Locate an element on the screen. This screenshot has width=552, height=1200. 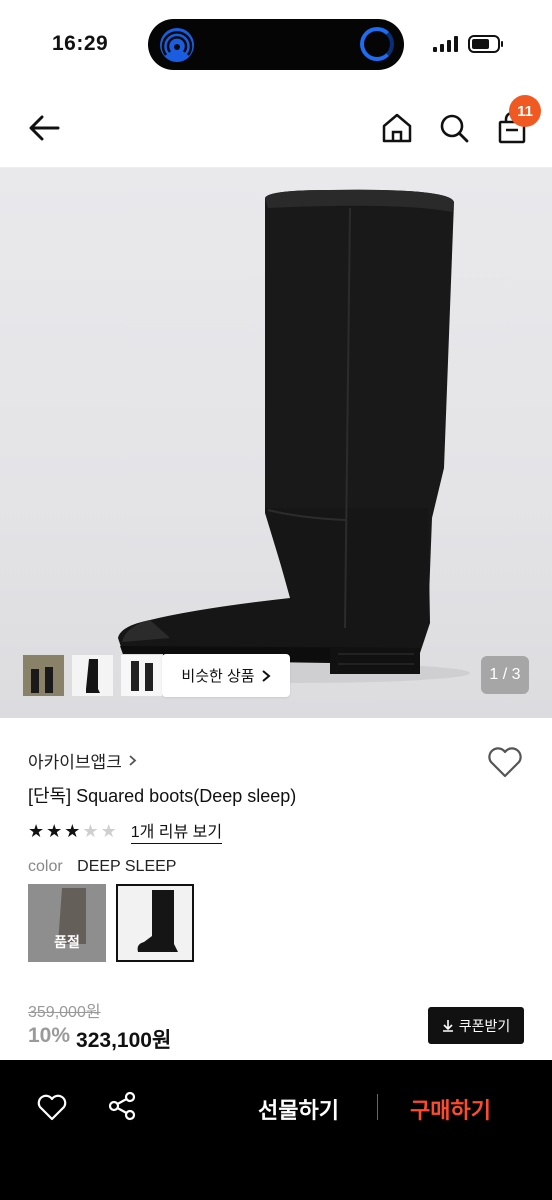
color-row: color DEEP SLEEP is located at coordinates (102, 867).